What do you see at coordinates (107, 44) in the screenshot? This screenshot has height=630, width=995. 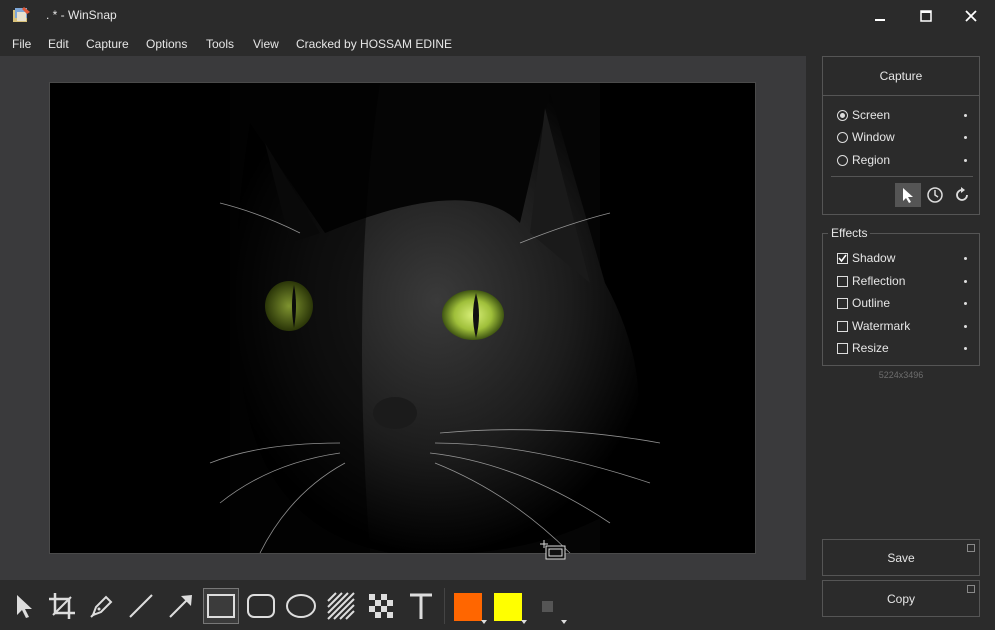 I see `menu-capture: Capture` at bounding box center [107, 44].